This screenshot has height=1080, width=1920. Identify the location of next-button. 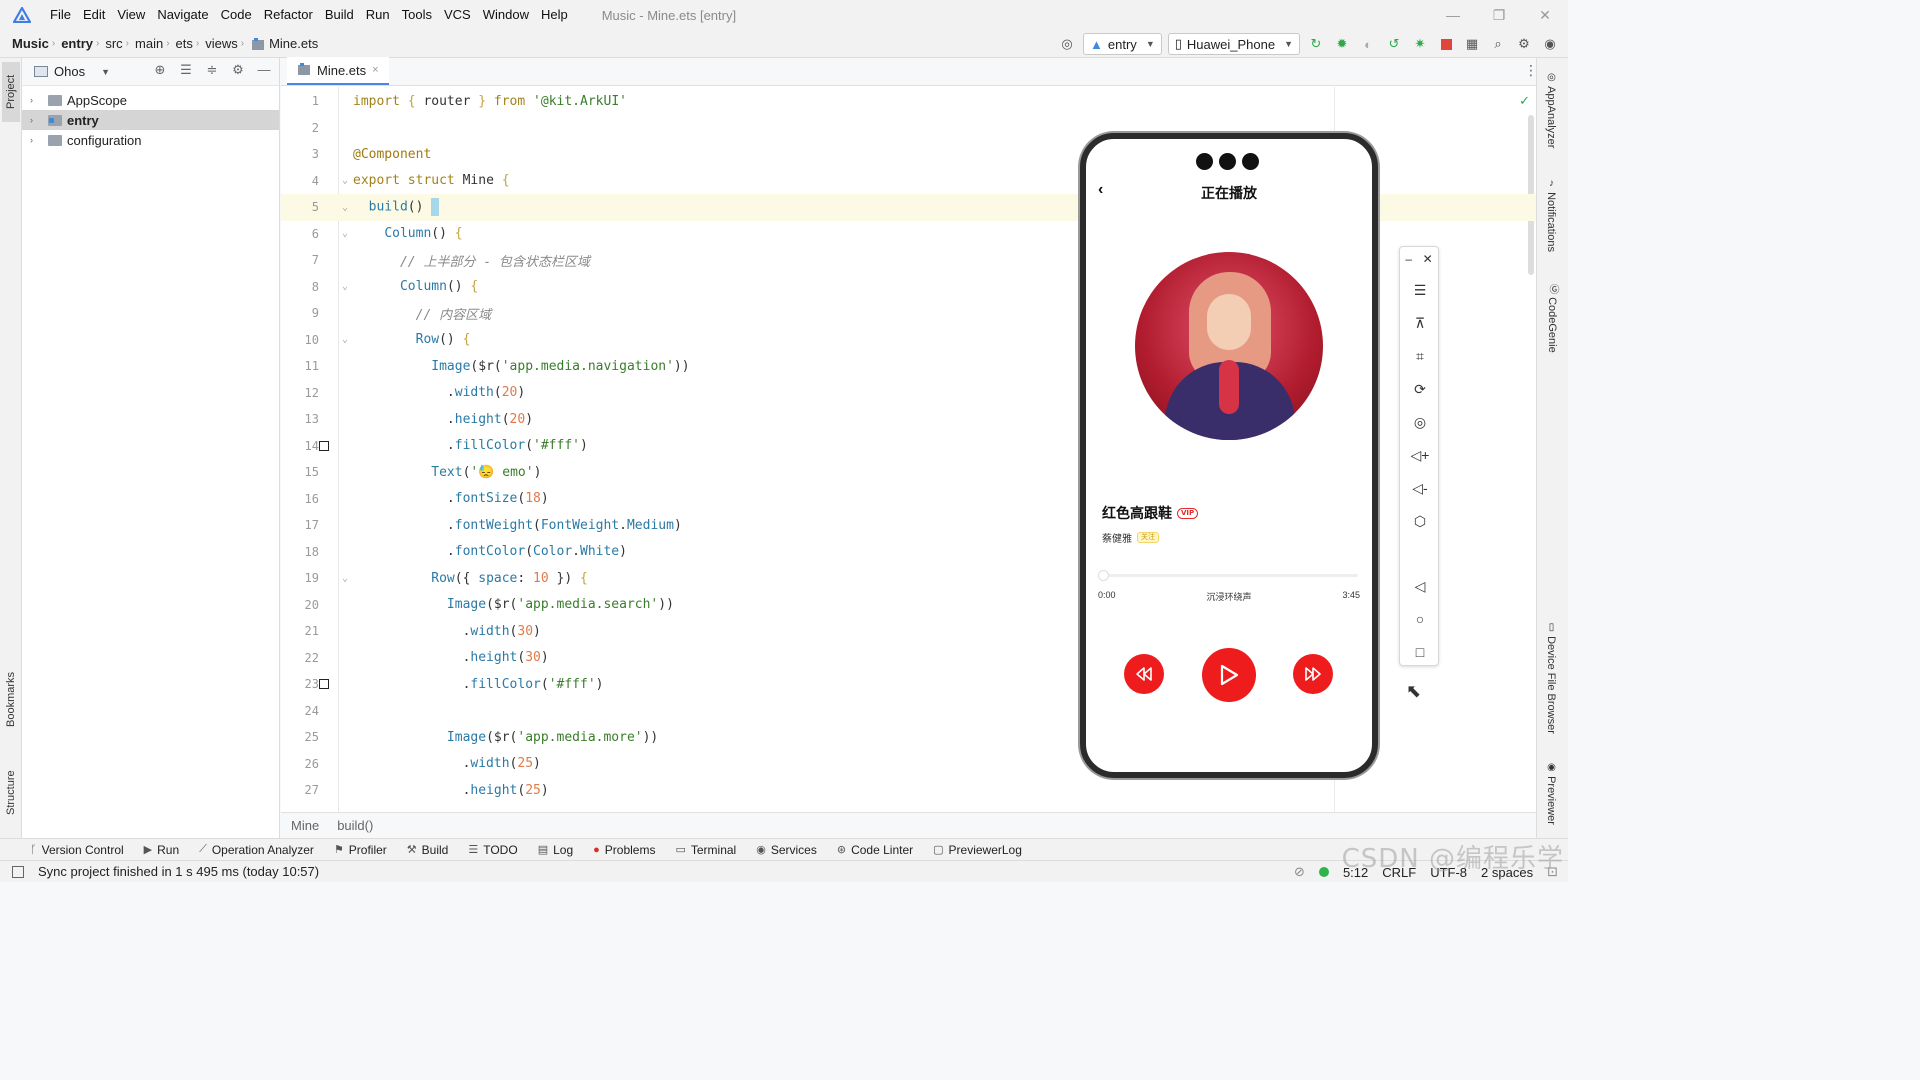
(1313, 674).